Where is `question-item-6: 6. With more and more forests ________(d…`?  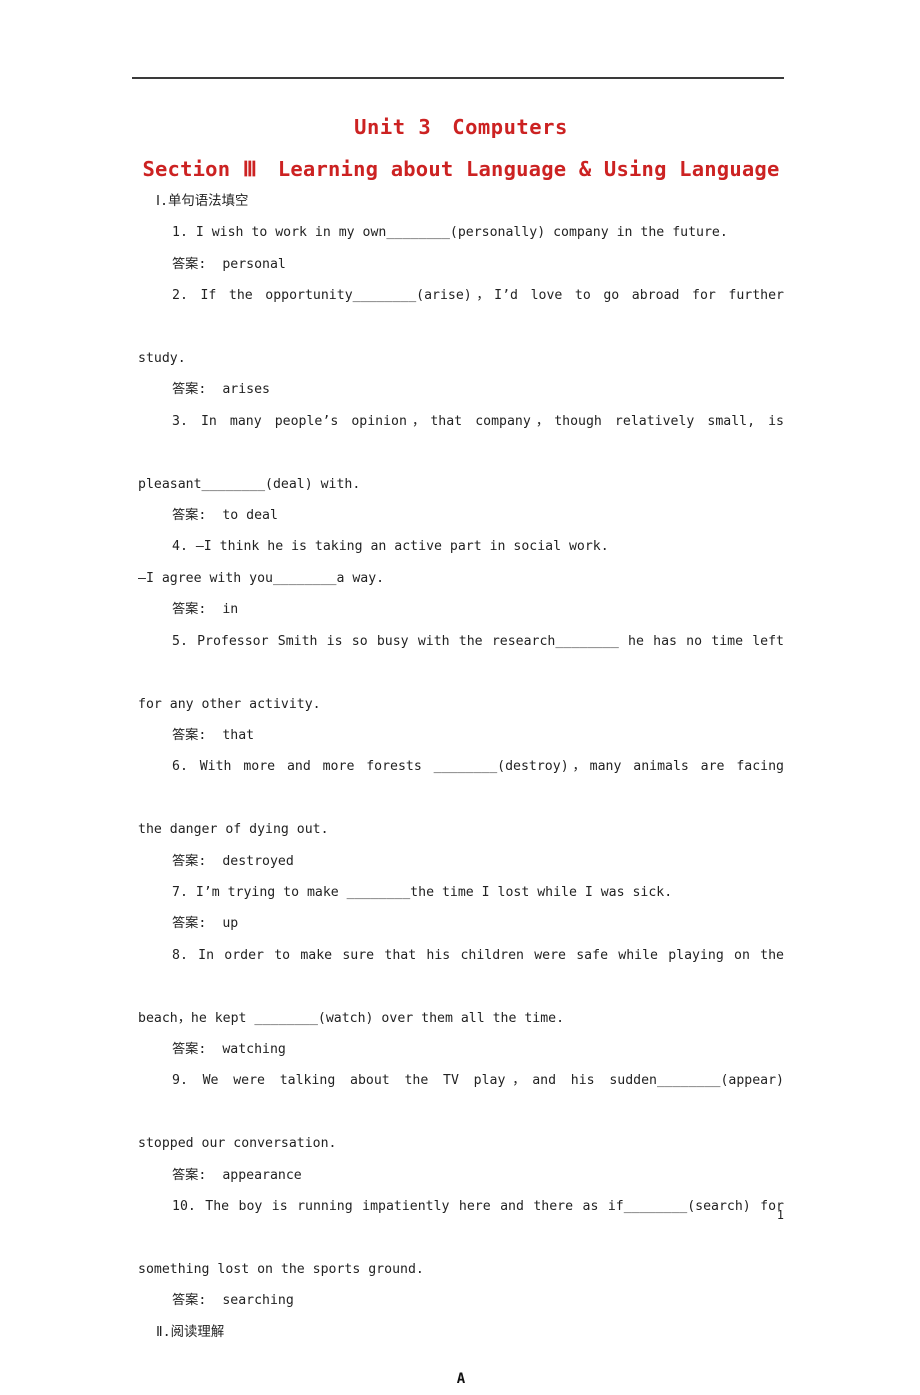 question-item-6: 6. With more and more forests ________(d… is located at coordinates (478, 767).